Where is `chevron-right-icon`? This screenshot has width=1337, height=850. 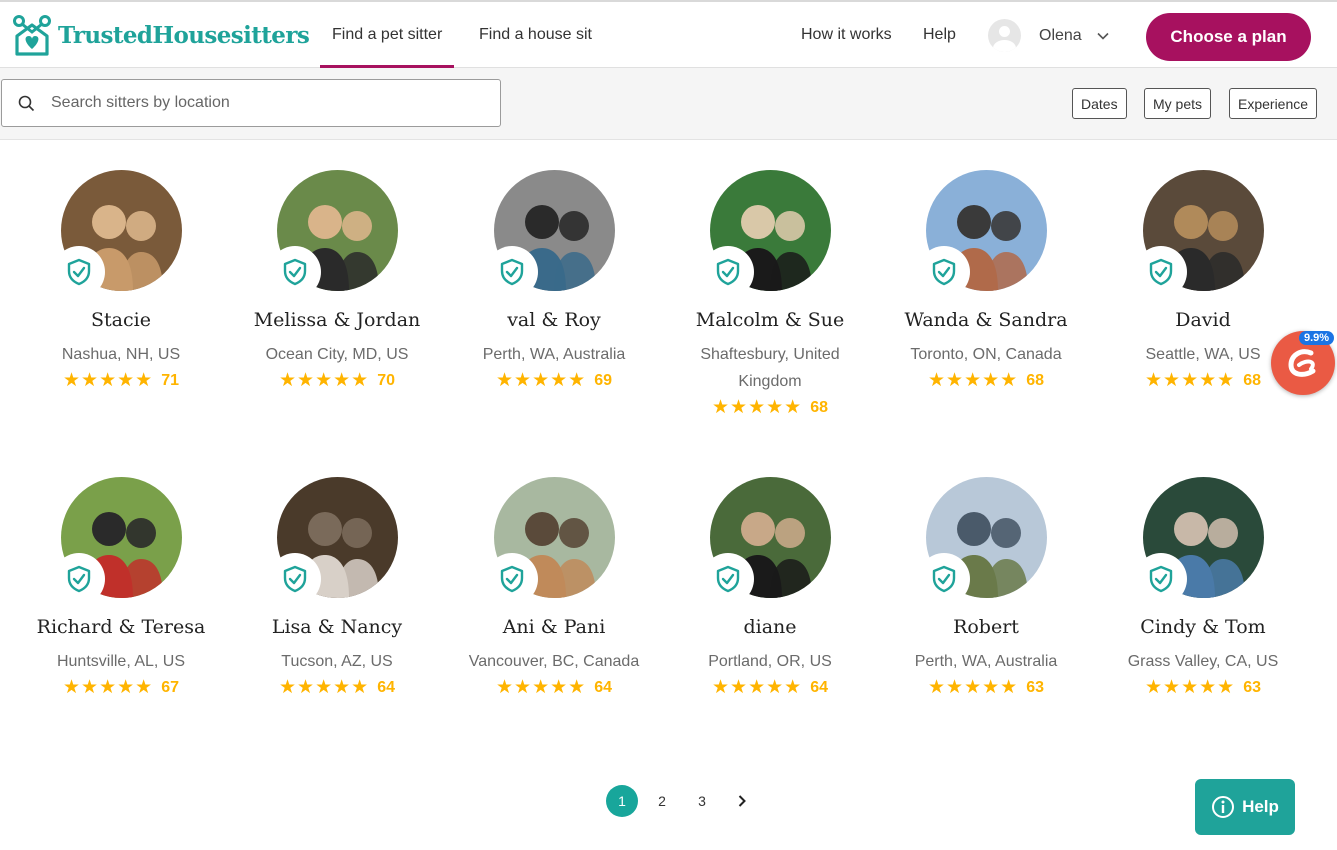 chevron-right-icon is located at coordinates (742, 801).